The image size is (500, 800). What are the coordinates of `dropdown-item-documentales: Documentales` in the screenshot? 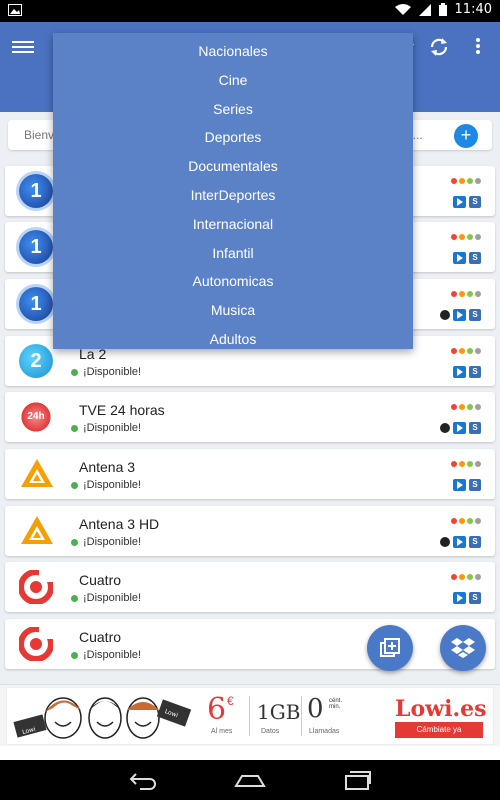 It's located at (233, 166).